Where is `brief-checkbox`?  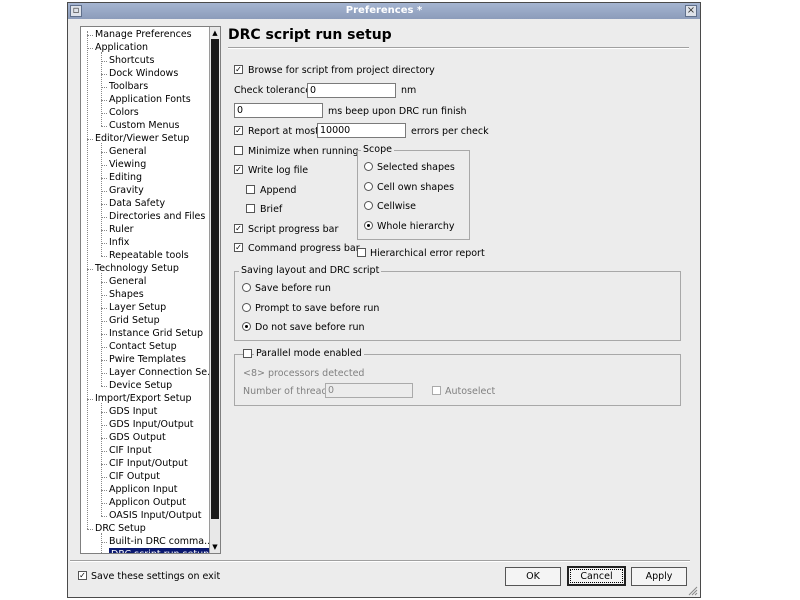 brief-checkbox is located at coordinates (250, 208).